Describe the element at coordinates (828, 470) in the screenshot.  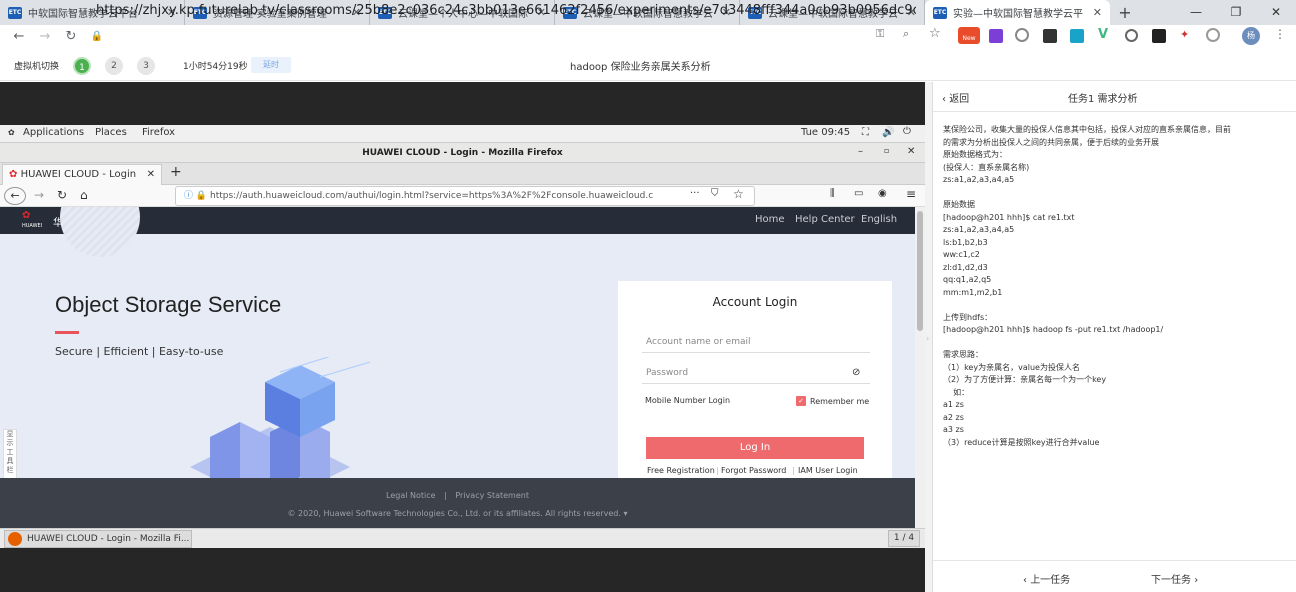
I see `iam-login-link: IAM User Login` at that location.